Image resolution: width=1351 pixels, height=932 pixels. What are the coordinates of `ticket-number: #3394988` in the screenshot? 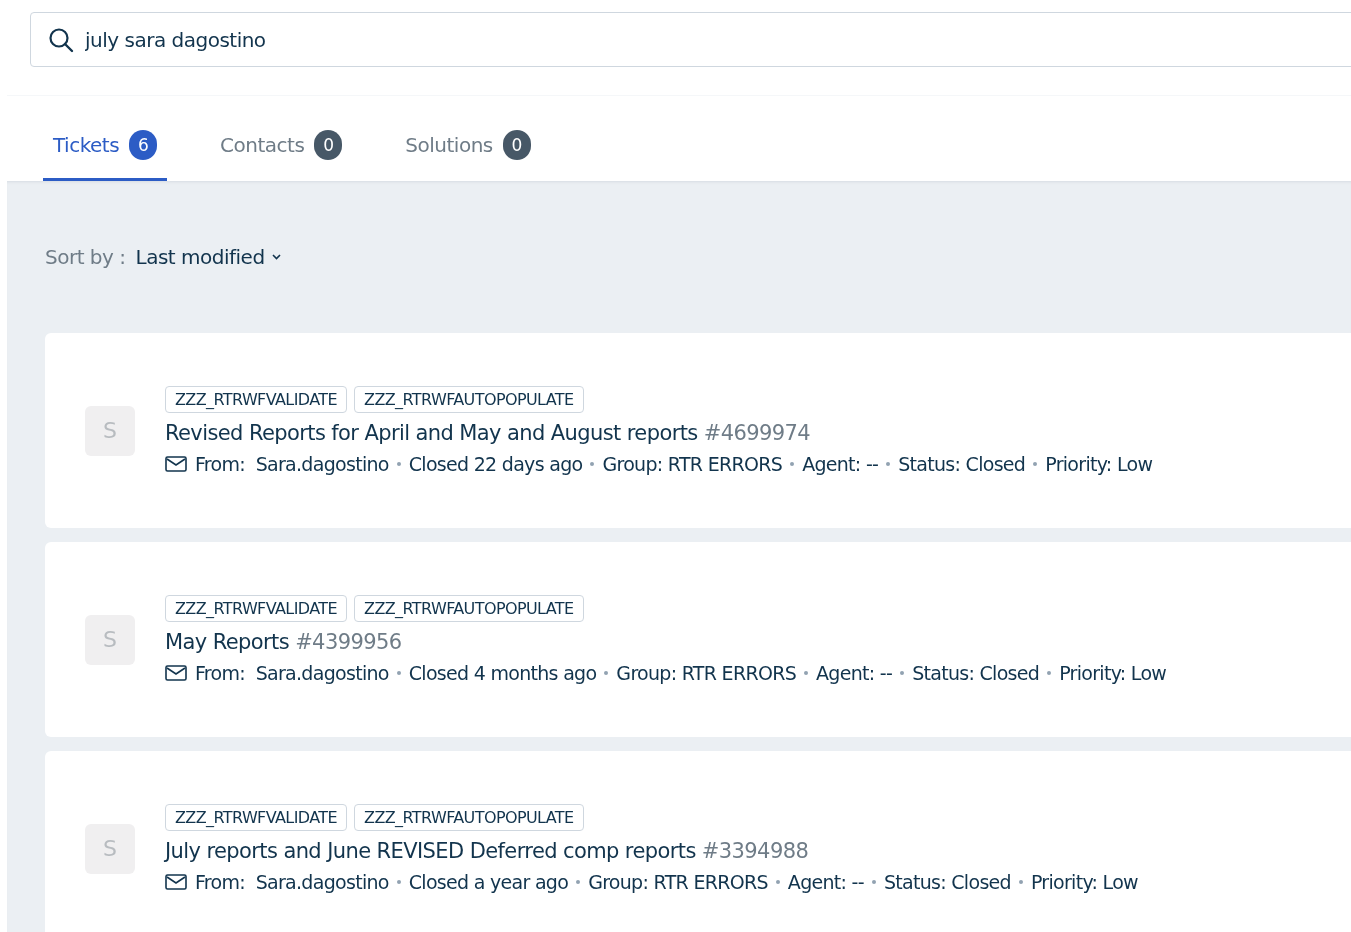 It's located at (755, 851).